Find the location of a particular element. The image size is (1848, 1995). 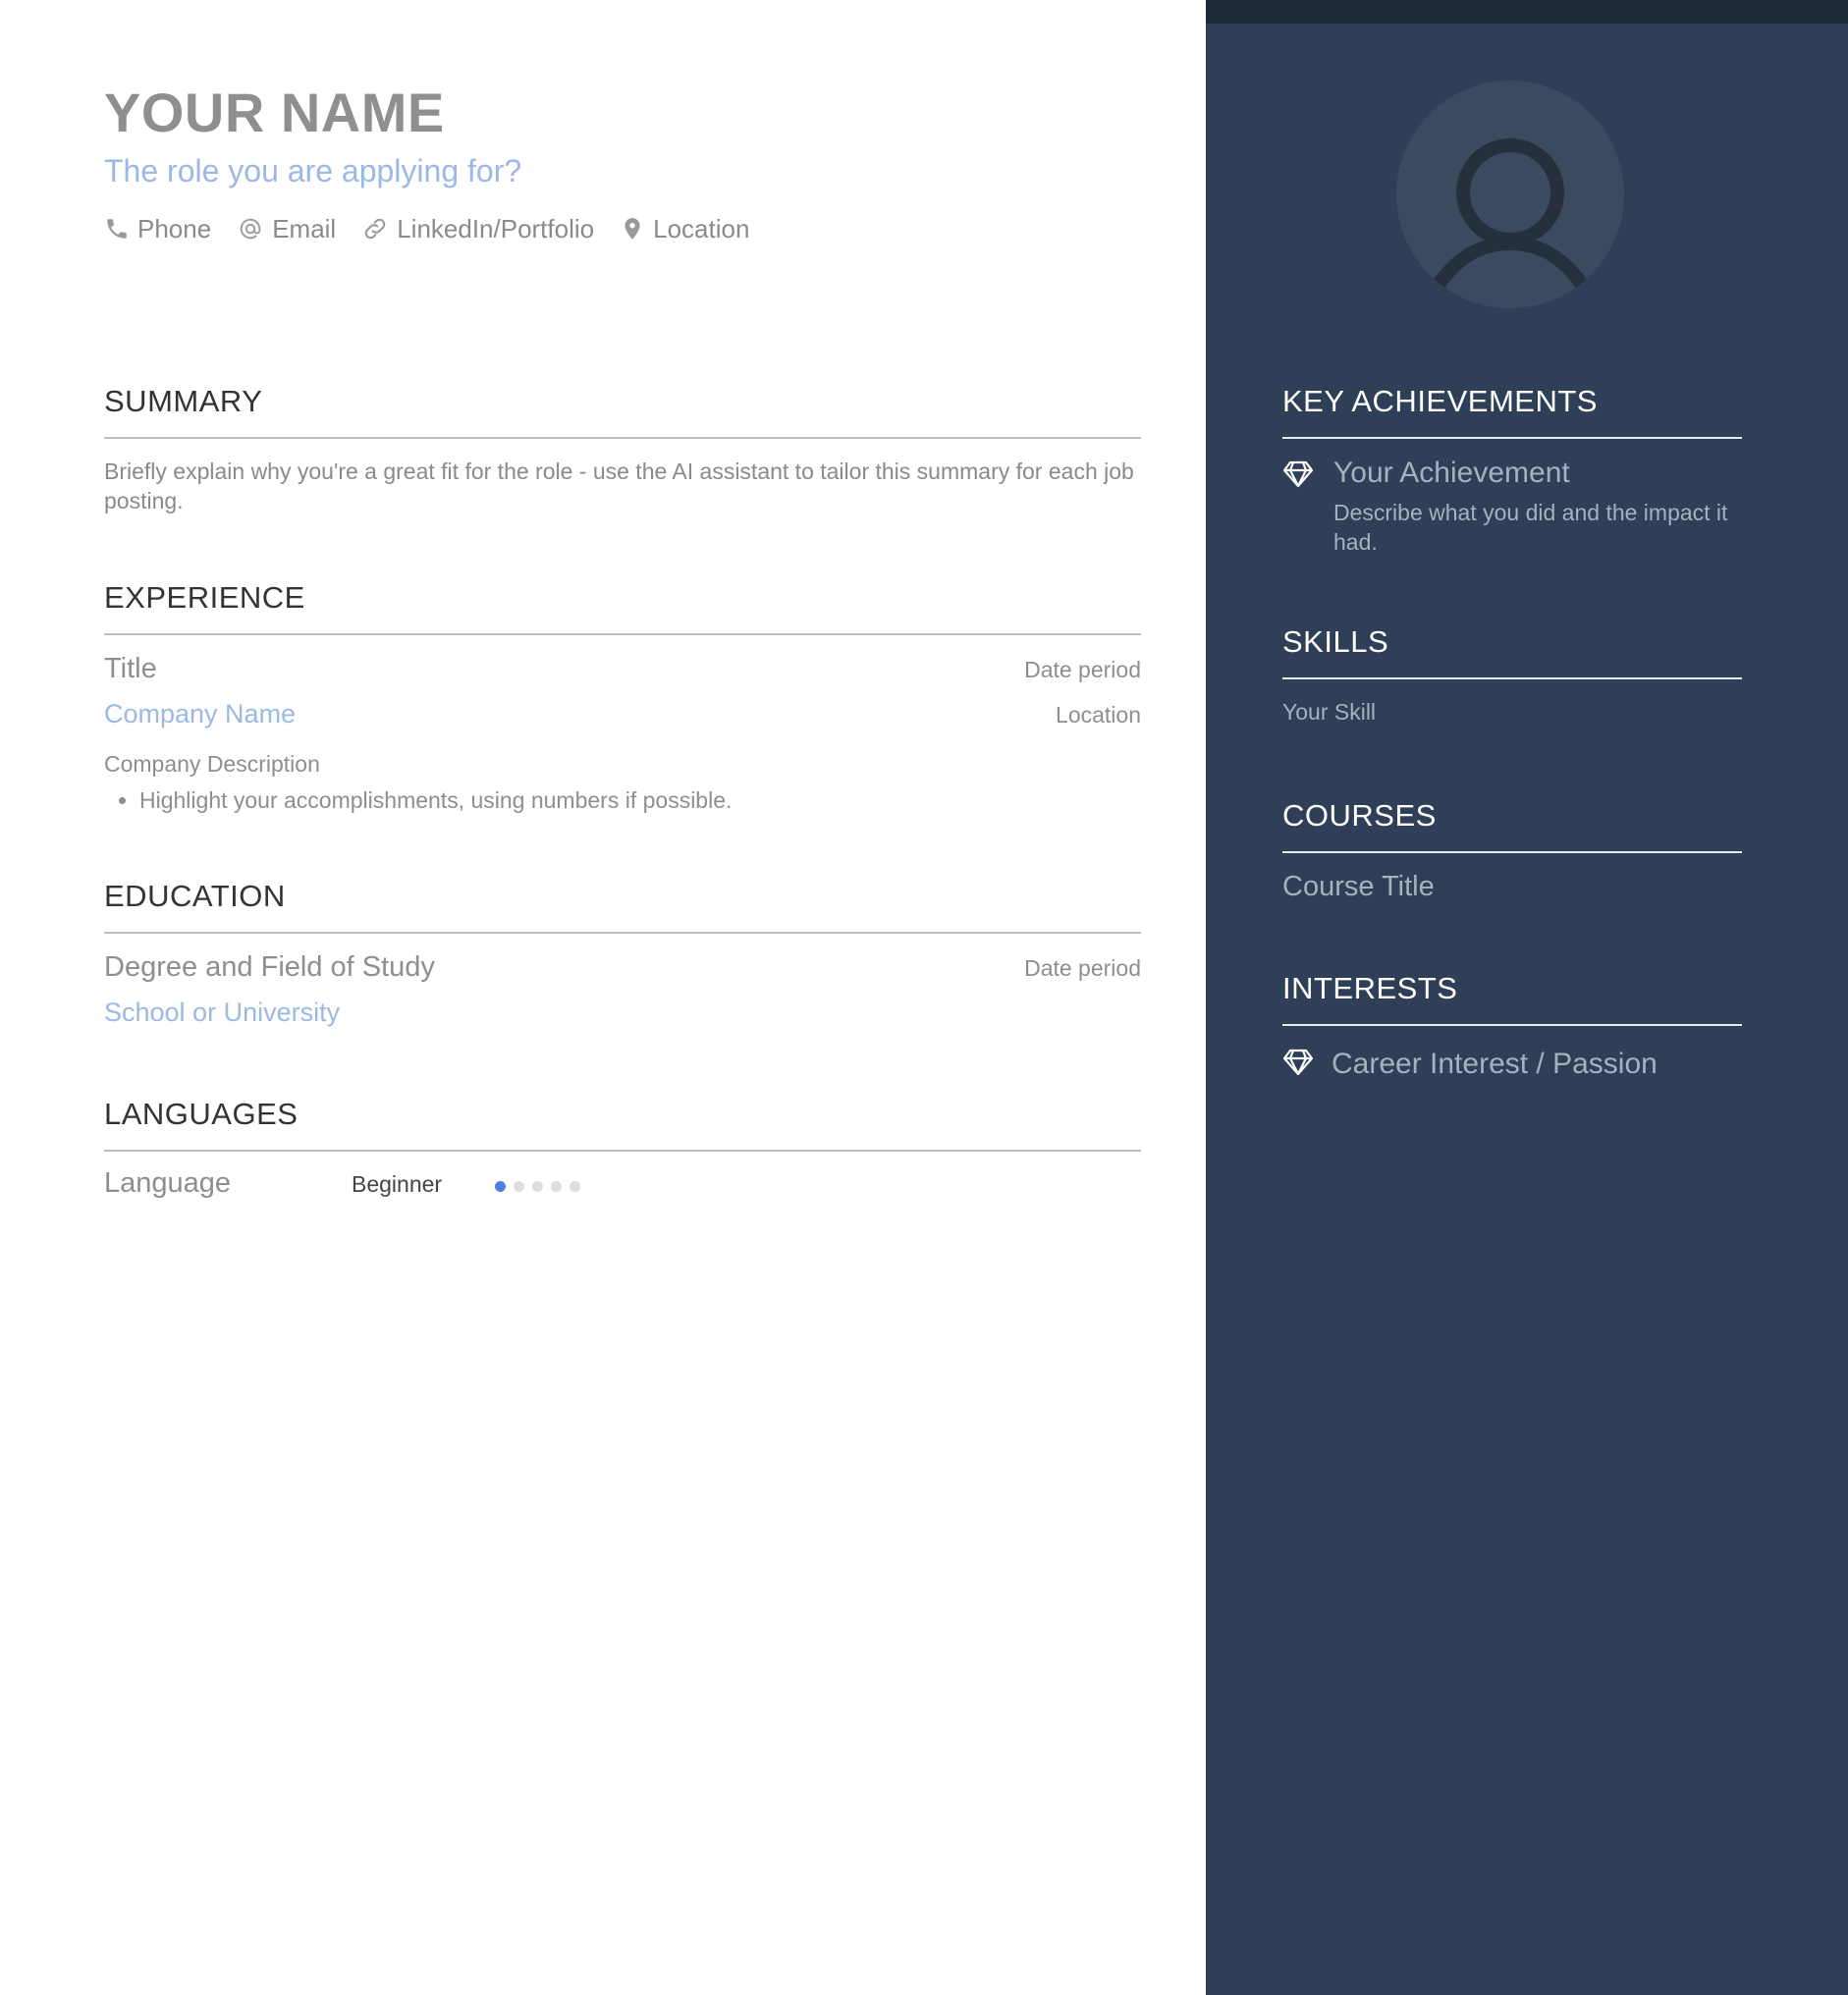

education-degree-row: Degree and Field of Study Date period is located at coordinates (622, 967).